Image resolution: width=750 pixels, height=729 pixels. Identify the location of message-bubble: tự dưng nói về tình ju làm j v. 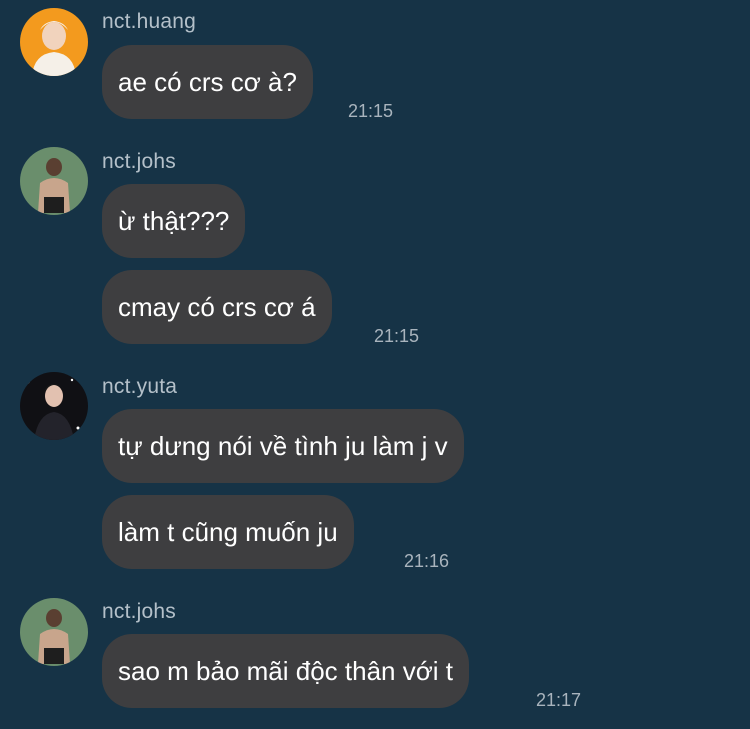
(283, 446).